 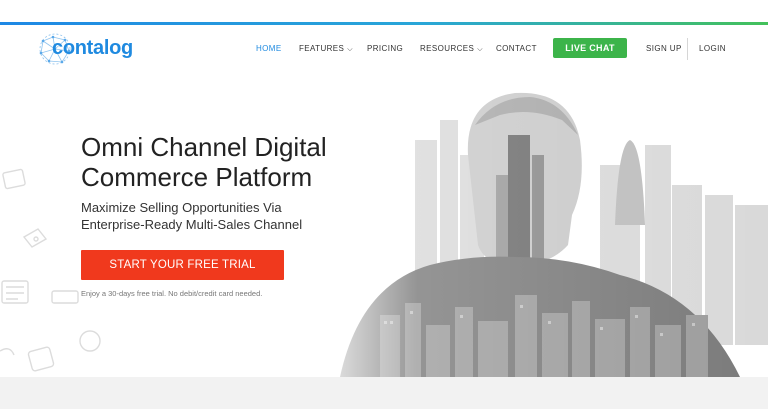 What do you see at coordinates (516, 48) in the screenshot?
I see `nav-contact: CONTACT` at bounding box center [516, 48].